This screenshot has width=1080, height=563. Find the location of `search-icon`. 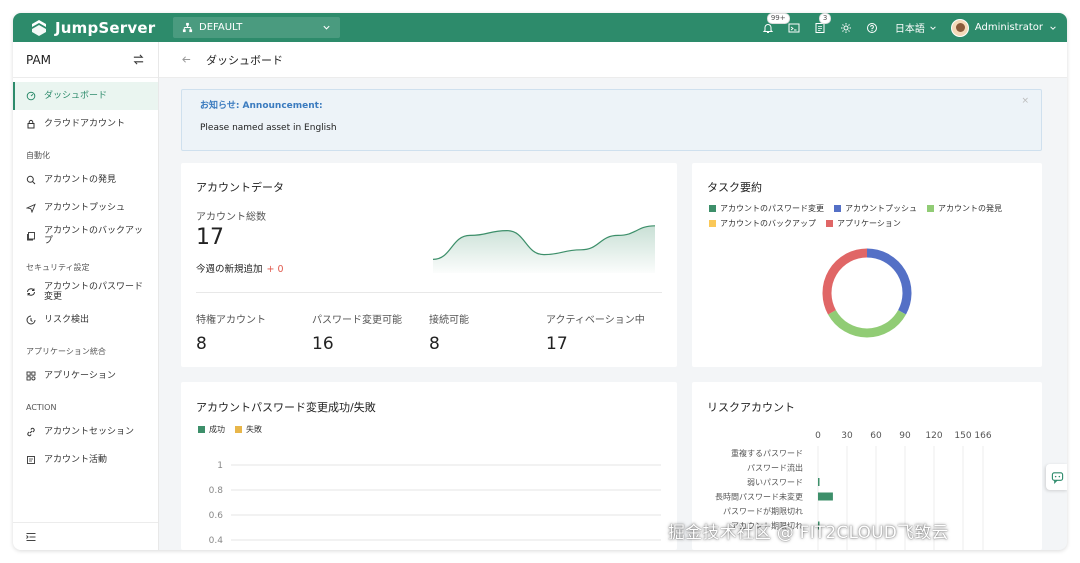

search-icon is located at coordinates (31, 180).